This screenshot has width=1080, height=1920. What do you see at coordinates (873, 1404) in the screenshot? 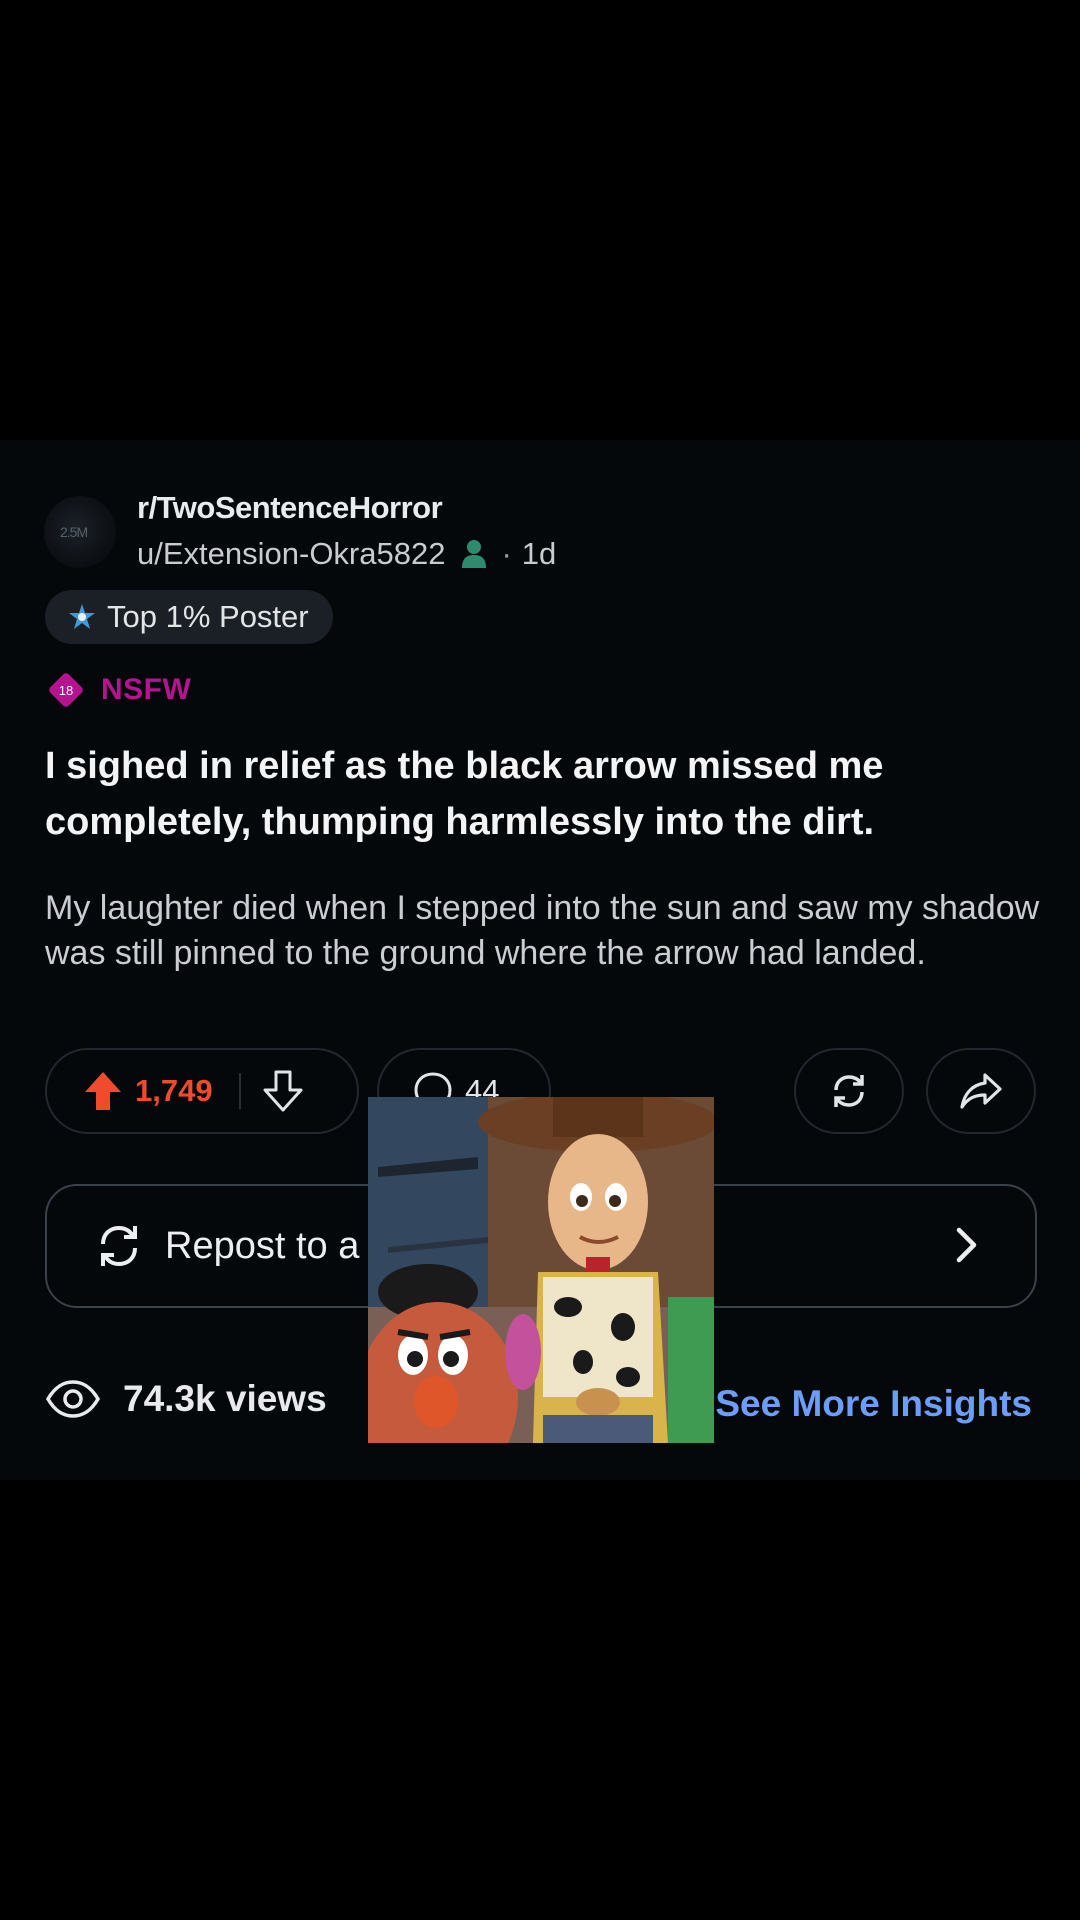
I see `see-more-insights-link: See More Insights` at bounding box center [873, 1404].